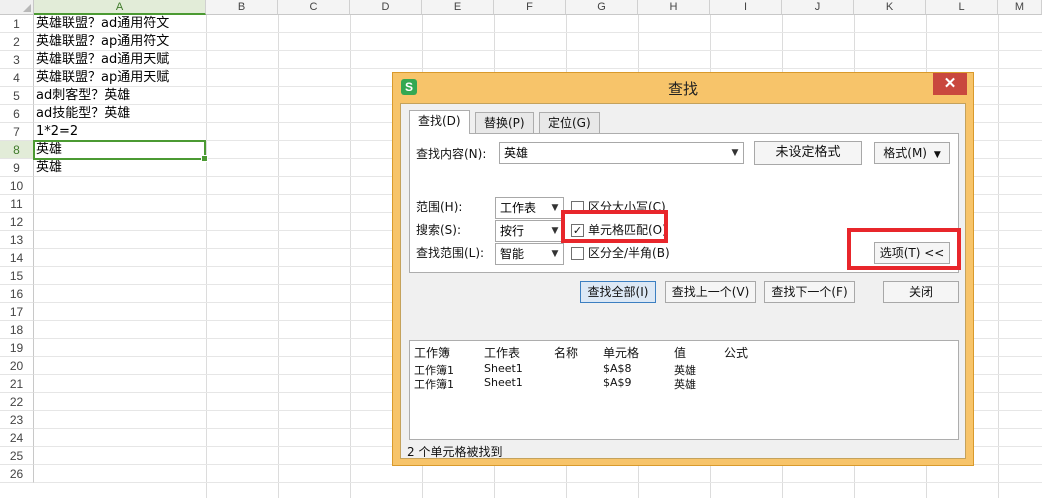 This screenshot has height=498, width=1042. I want to click on row-header-22: 22, so click(17, 402).